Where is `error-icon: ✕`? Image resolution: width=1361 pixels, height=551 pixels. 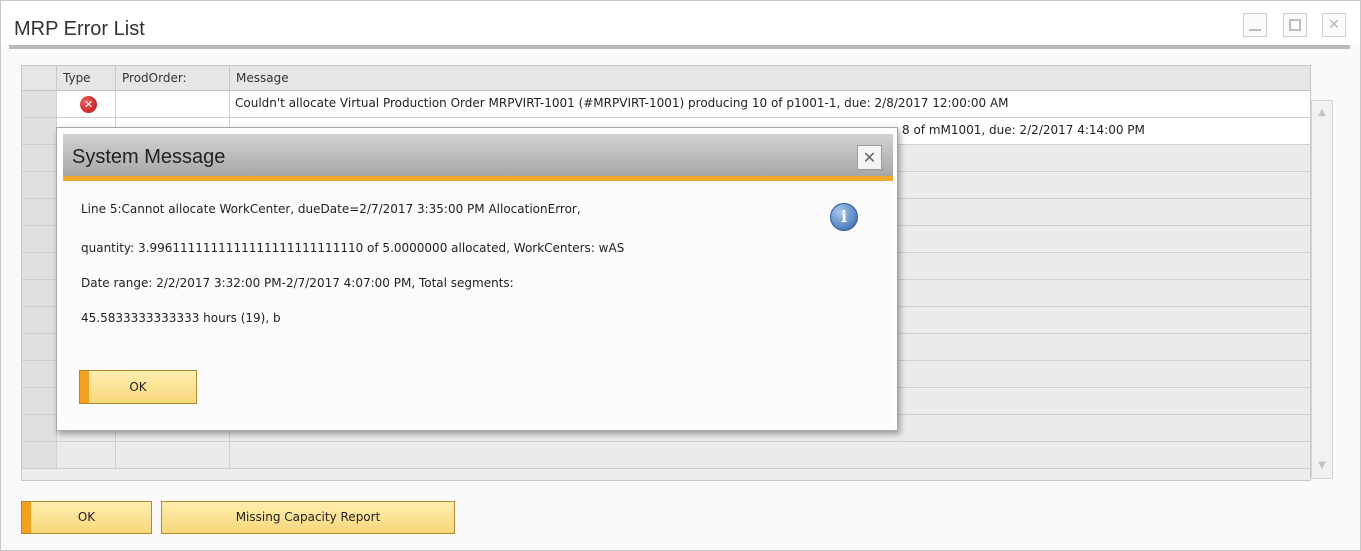 error-icon: ✕ is located at coordinates (88, 104).